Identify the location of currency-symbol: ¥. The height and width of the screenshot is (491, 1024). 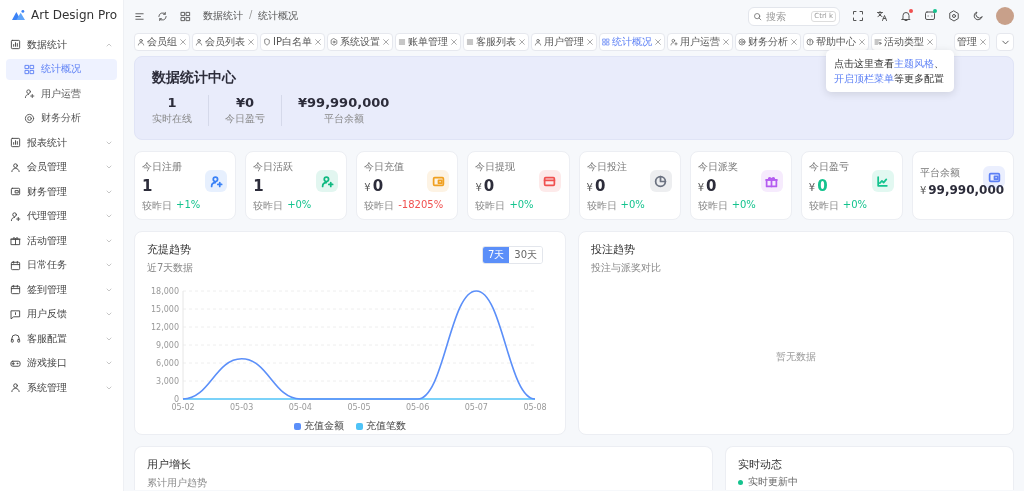
(478, 187).